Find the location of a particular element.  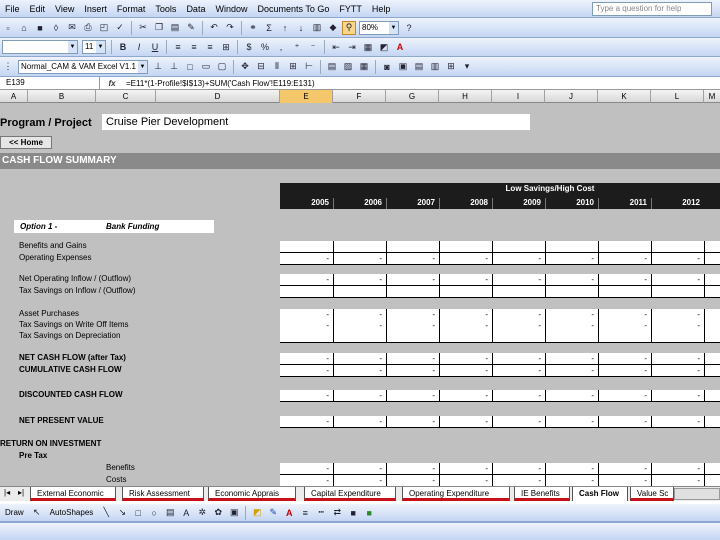

option-box: Option 1 - Bank Funding is located at coordinates (114, 226).